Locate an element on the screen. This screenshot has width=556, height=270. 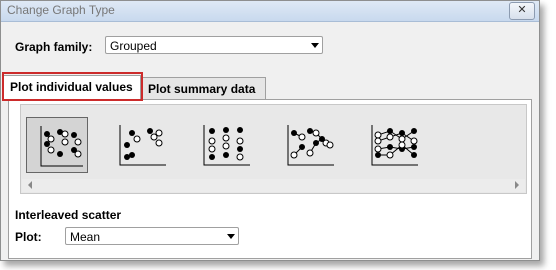
selected-graph-name: Interleaved scatter is located at coordinates (68, 215).